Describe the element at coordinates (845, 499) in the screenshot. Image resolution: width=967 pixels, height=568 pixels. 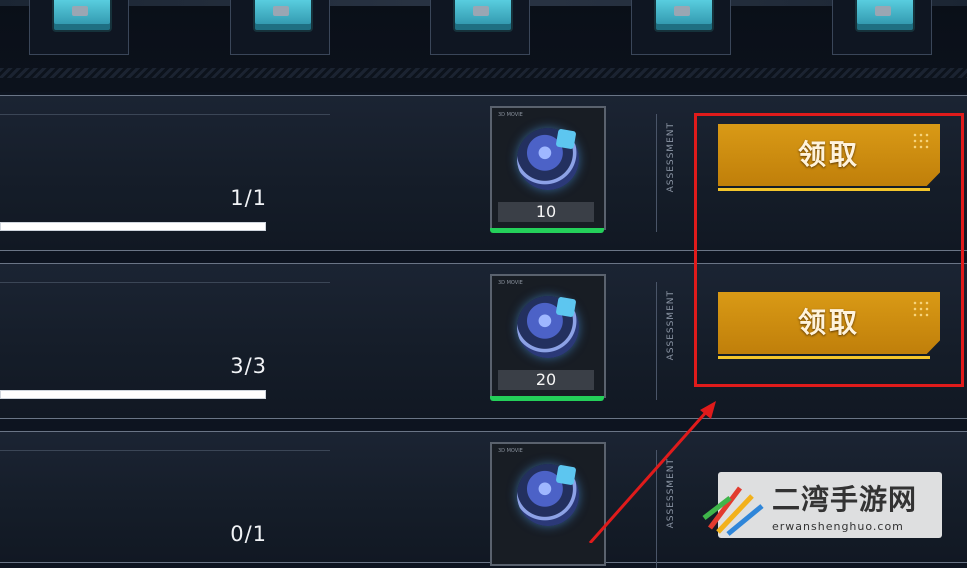
I see `watermark-title: 二湾手游网` at that location.